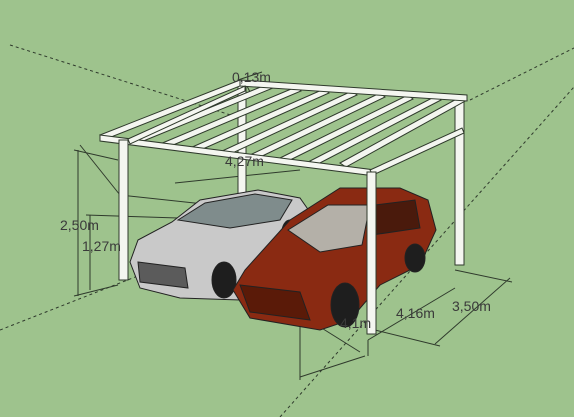  I want to click on dim-ext-height-top, so click(96, 155).